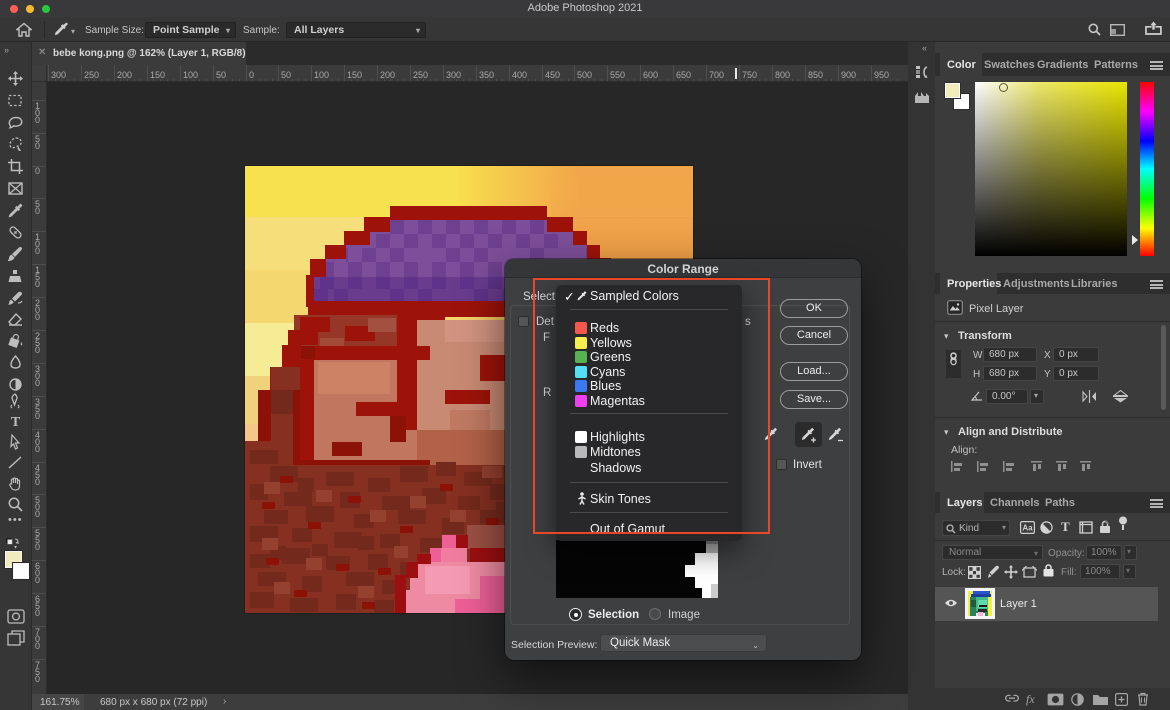 Image resolution: width=1170 pixels, height=710 pixels. I want to click on svg-text: Aa, so click(1027, 528).